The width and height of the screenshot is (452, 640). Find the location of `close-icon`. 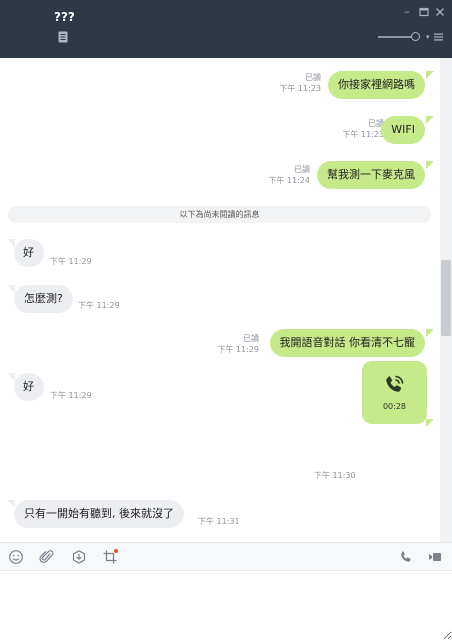

close-icon is located at coordinates (440, 12).